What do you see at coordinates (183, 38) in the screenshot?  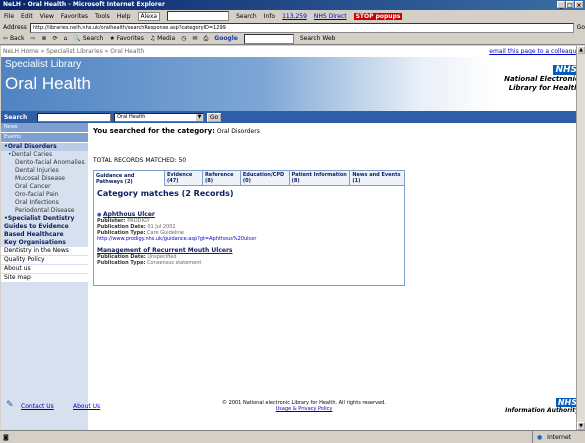 I see `history-icon: ◷` at bounding box center [183, 38].